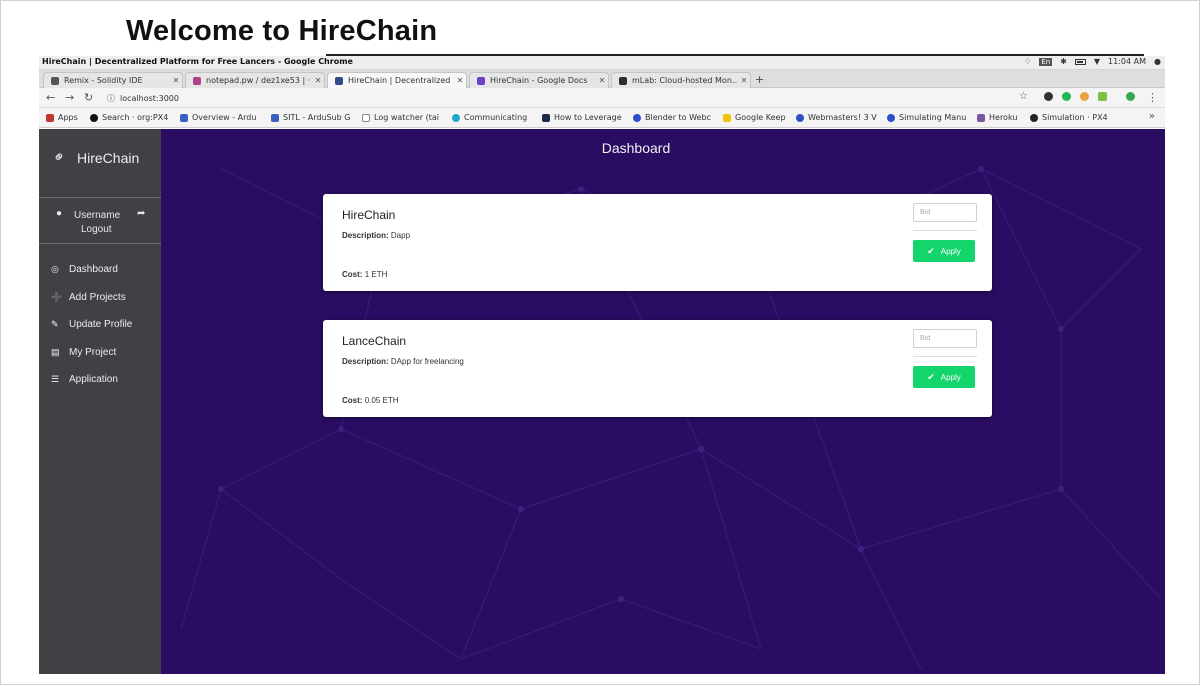 This screenshot has height=685, width=1200. I want to click on menu-icon: ⋮, so click(1152, 97).